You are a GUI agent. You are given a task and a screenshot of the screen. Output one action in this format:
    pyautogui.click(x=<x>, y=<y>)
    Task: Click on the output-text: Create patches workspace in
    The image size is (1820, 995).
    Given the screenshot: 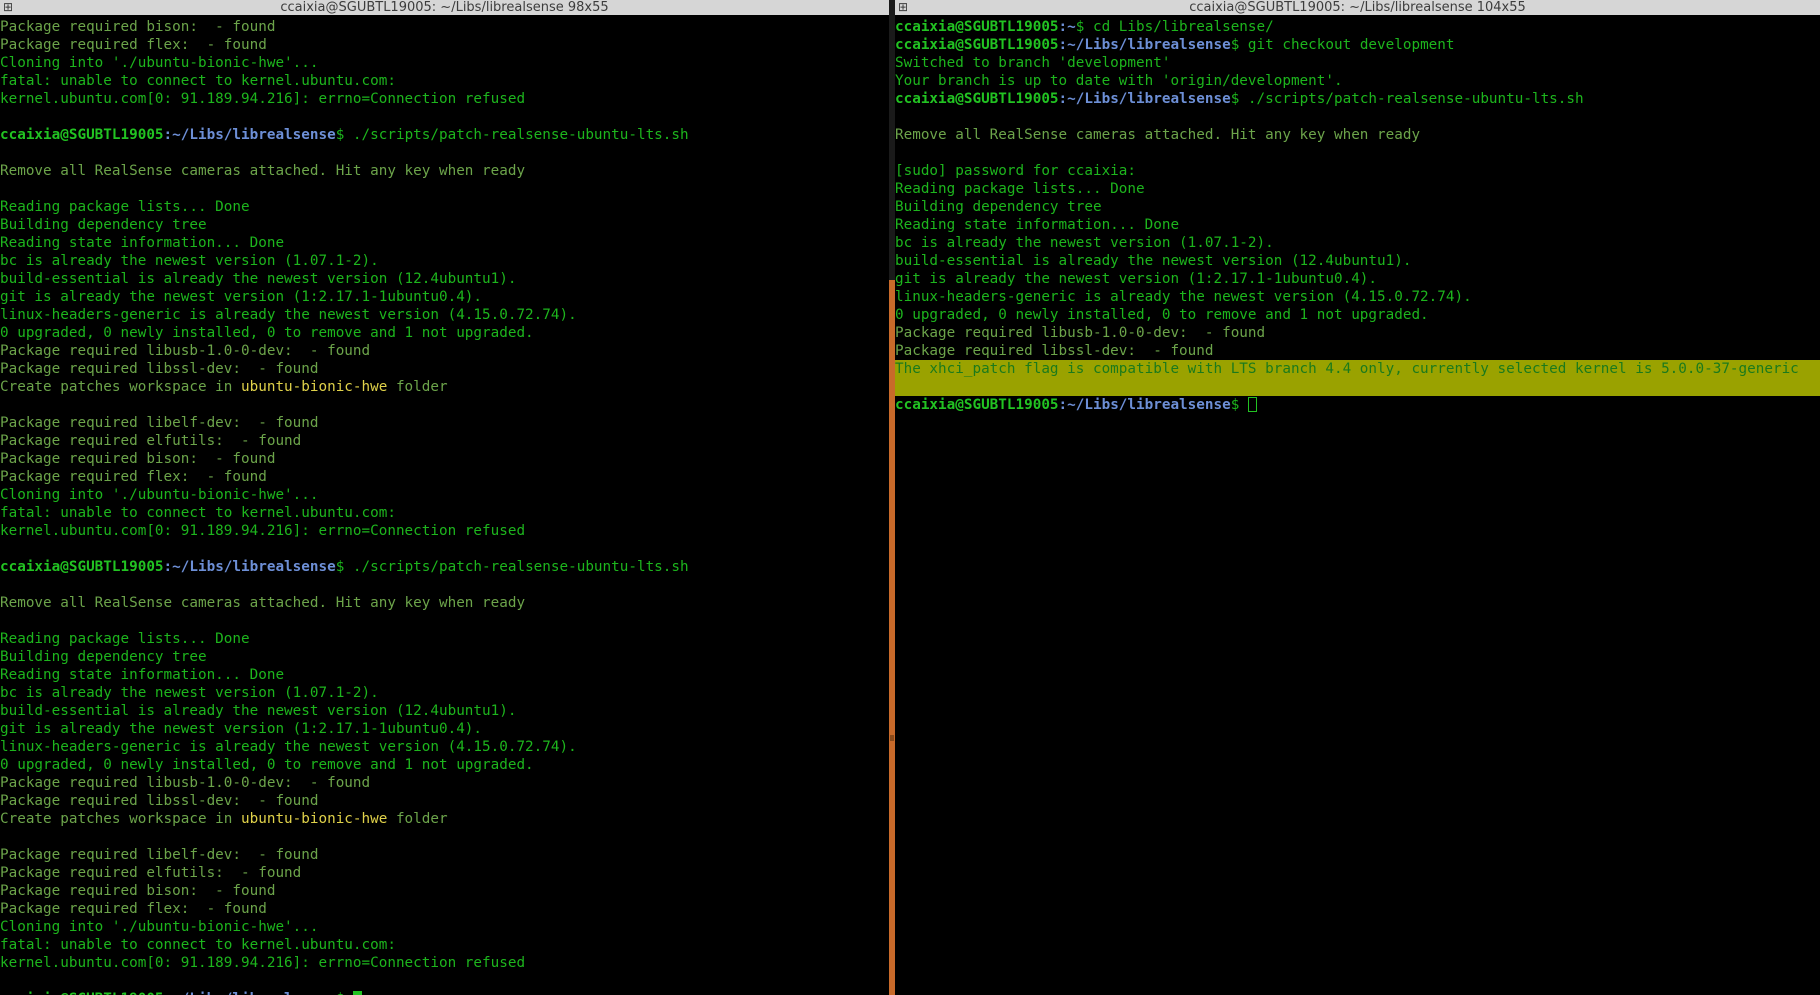 What is the action you would take?
    pyautogui.click(x=121, y=819)
    